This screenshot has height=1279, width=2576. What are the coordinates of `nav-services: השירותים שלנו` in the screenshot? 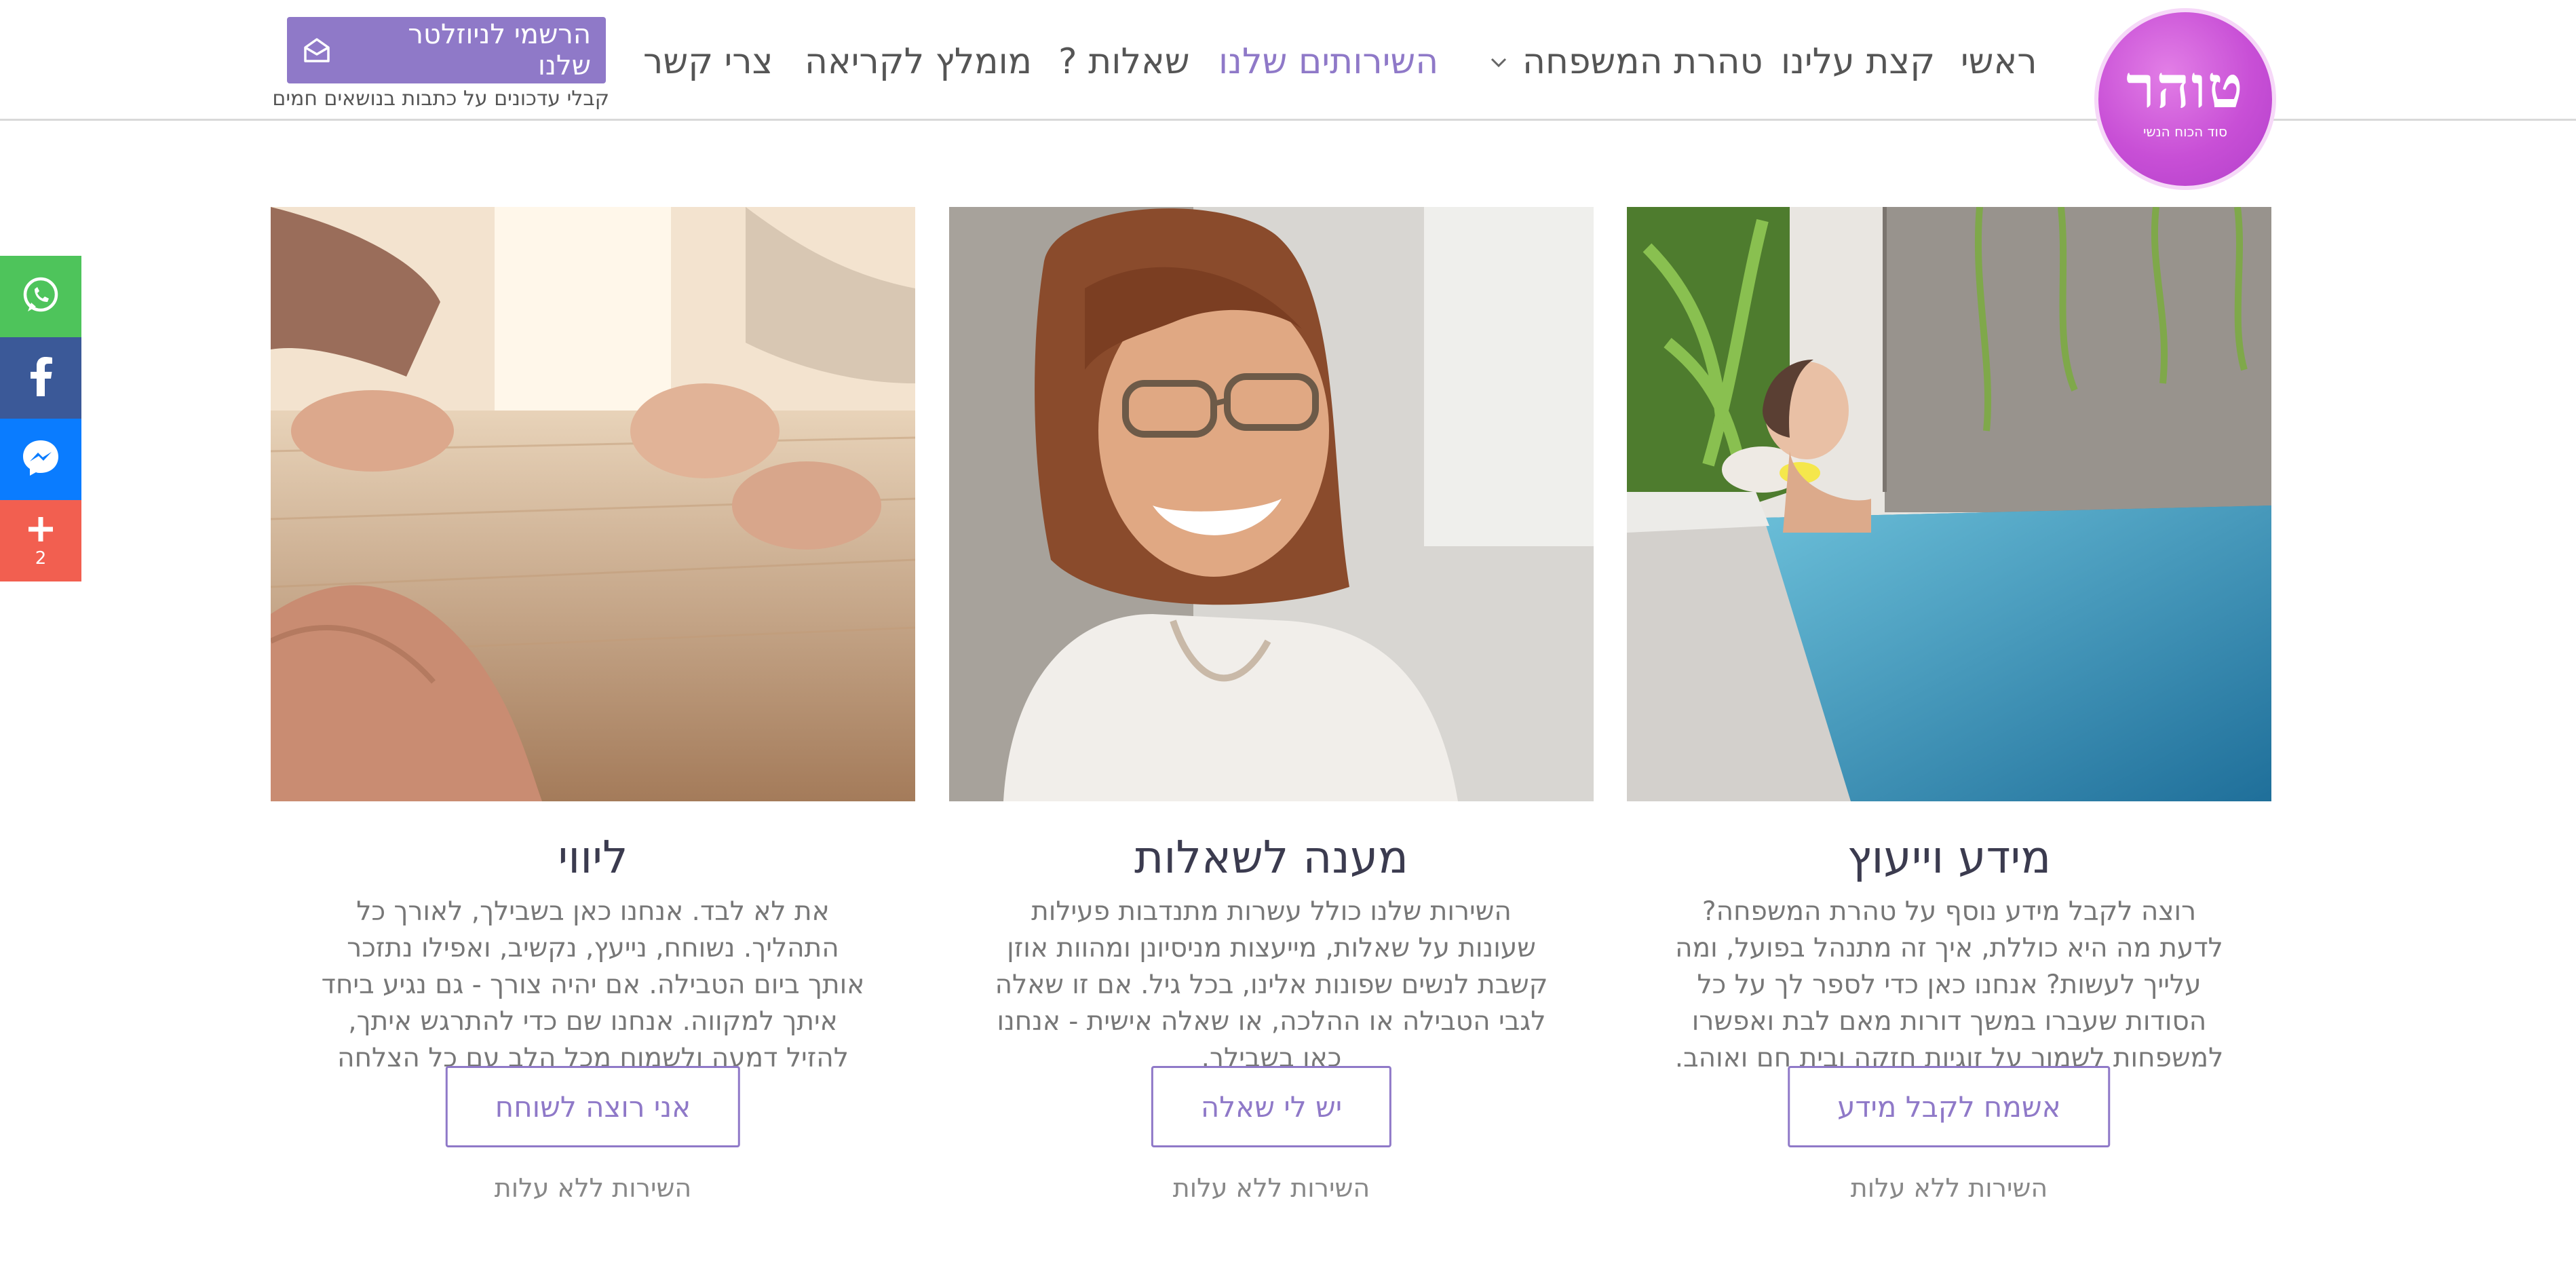 It's located at (1328, 61).